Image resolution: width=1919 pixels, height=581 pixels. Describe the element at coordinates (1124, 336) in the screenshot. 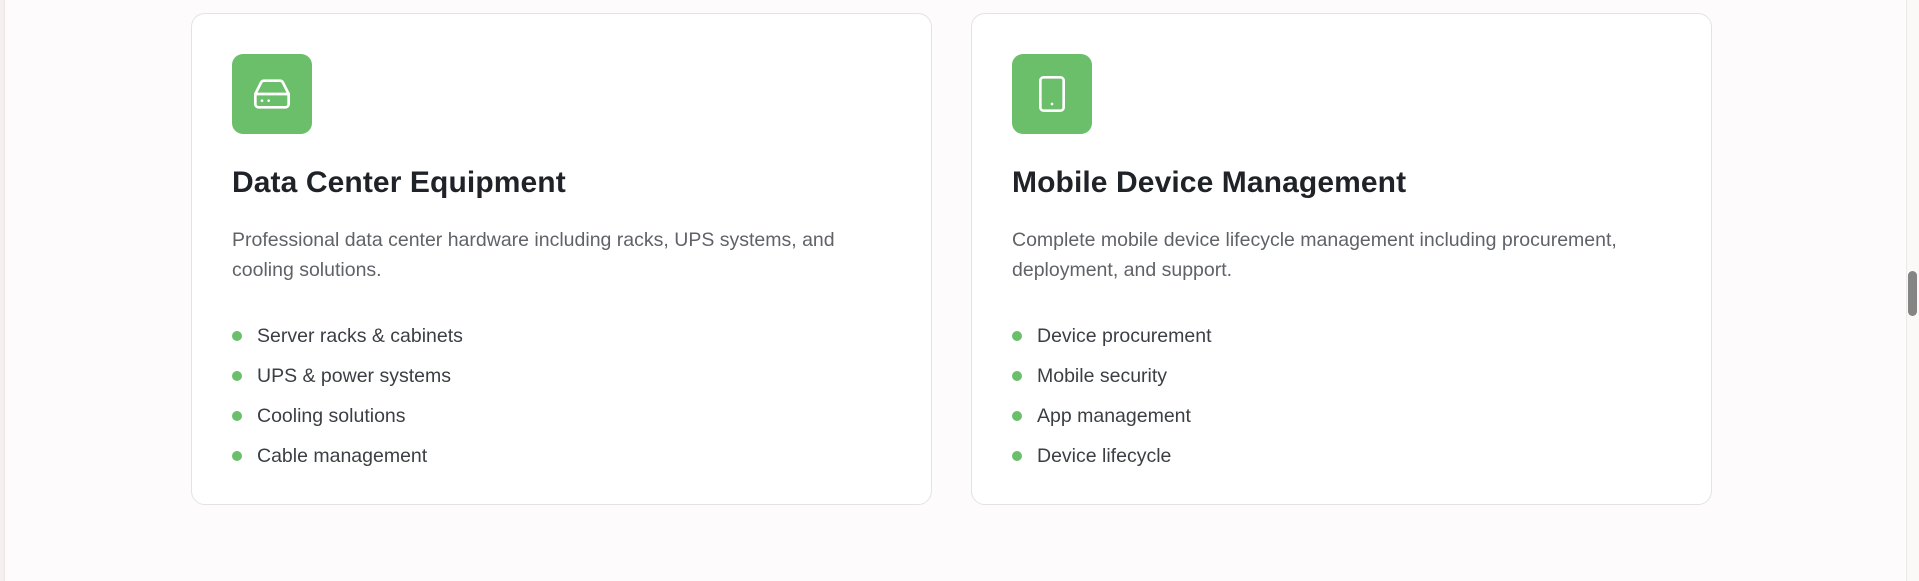

I see `feature-label: Device procurement` at that location.